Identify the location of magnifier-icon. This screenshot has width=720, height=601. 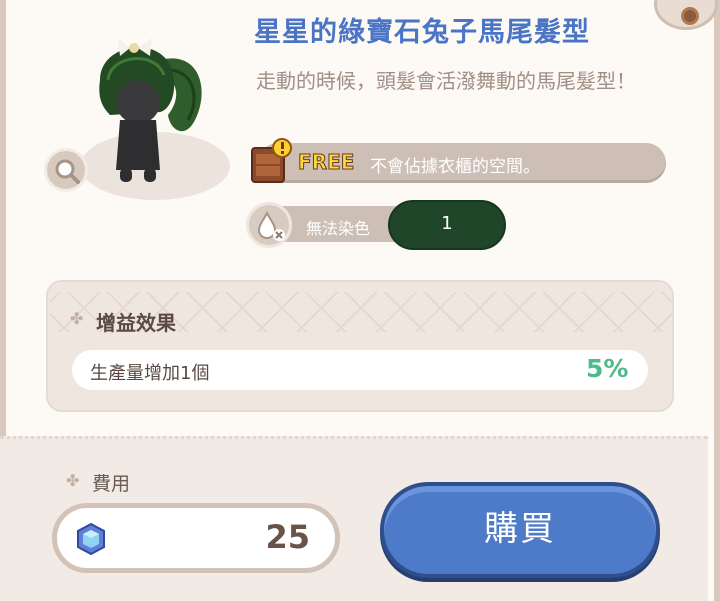
(67, 171).